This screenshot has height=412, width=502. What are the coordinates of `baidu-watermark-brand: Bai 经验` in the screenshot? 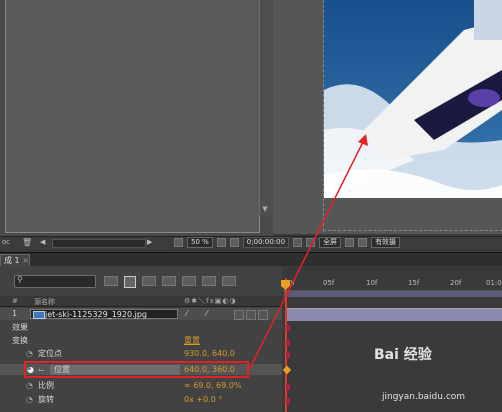 It's located at (403, 355).